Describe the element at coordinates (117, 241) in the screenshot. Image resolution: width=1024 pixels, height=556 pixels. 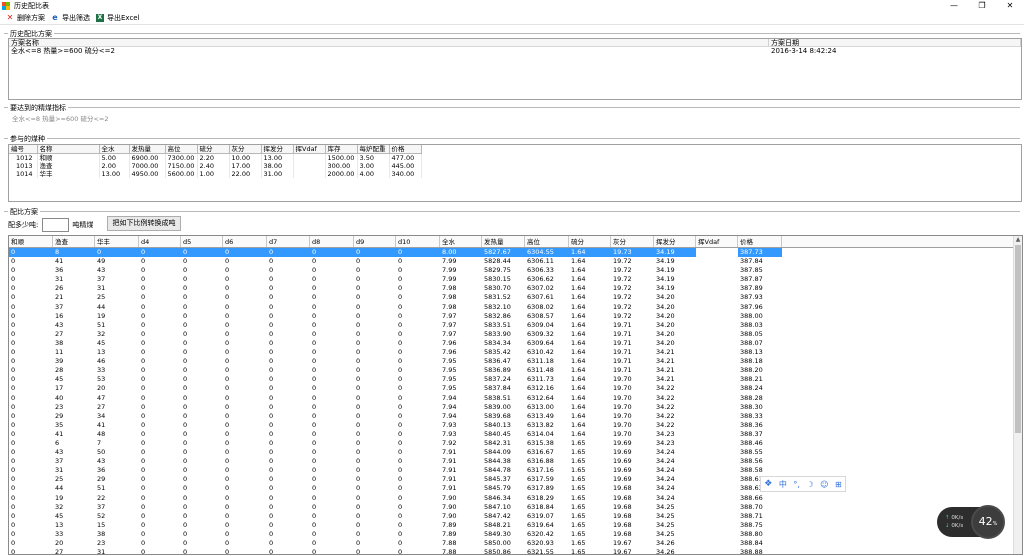
I see `grid-col-header: 华丰` at that location.